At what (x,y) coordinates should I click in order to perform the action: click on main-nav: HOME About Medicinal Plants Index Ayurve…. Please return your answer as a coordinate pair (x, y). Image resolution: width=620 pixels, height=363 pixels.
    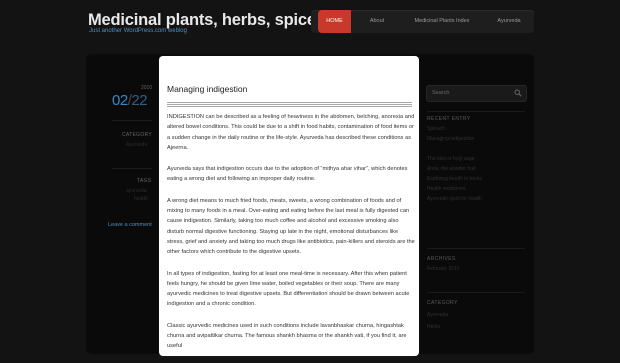
    Looking at the image, I should click on (422, 21).